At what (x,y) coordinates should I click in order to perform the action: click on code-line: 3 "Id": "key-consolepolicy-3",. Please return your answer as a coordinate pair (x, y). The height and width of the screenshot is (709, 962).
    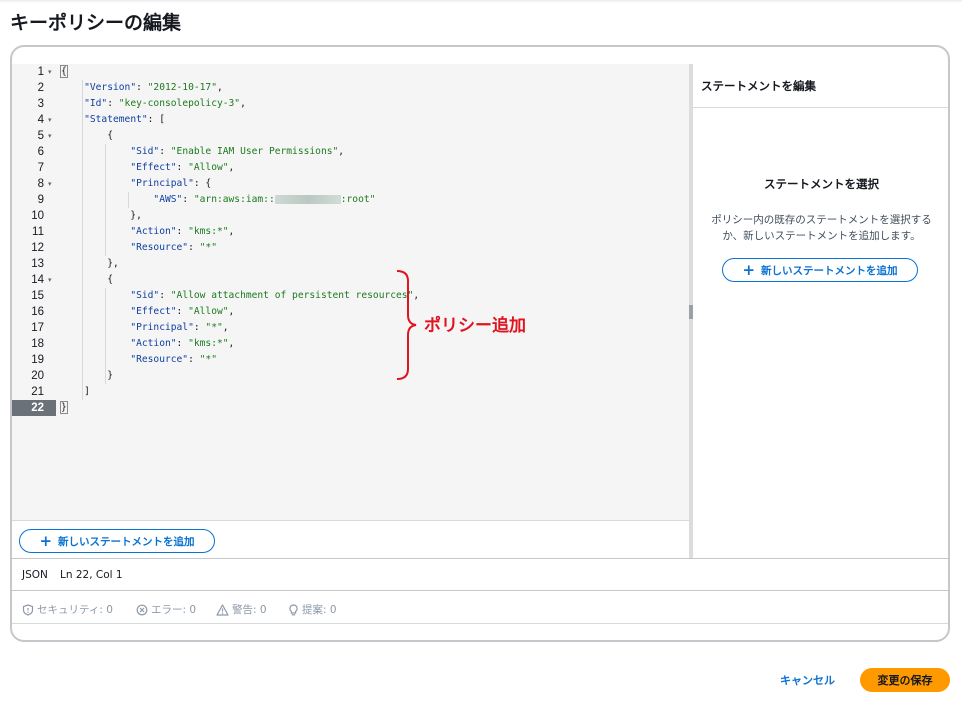
    Looking at the image, I should click on (350, 104).